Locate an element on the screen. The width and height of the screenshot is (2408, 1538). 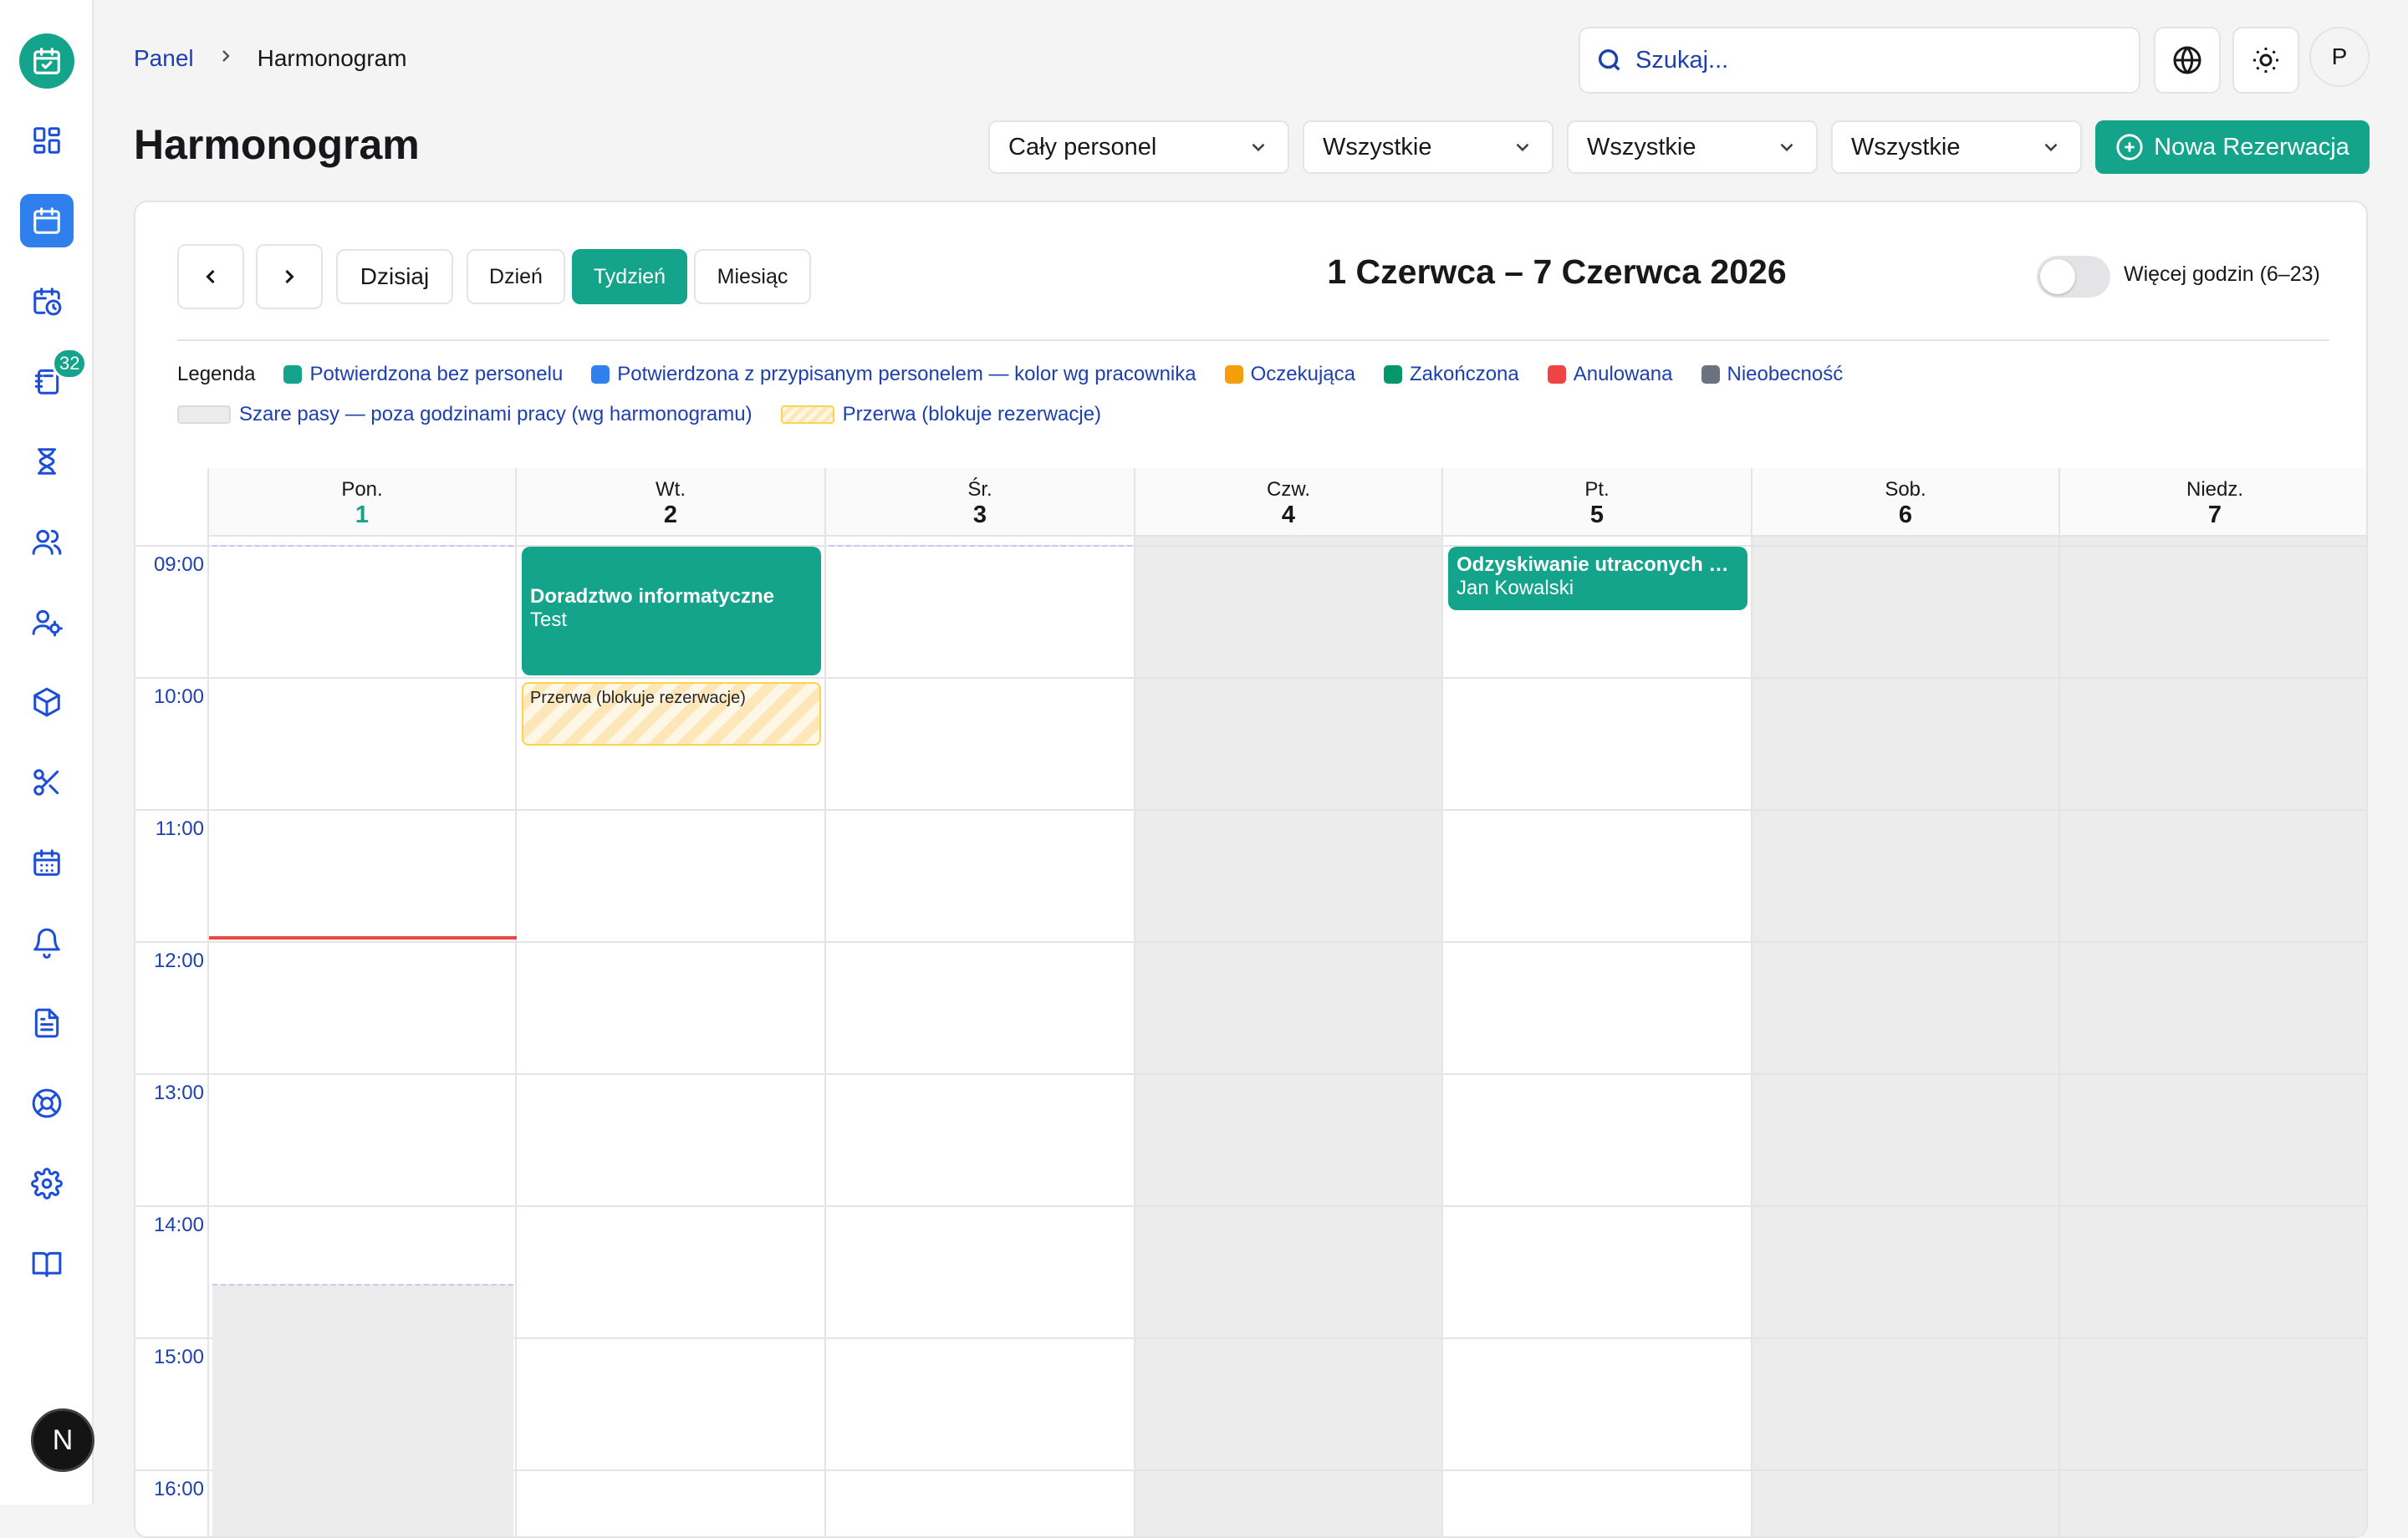
time-label: 15:00 is located at coordinates (178, 1357).